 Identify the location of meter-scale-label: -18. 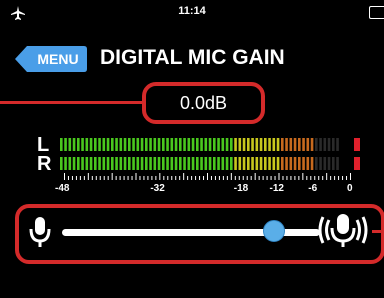
(241, 188).